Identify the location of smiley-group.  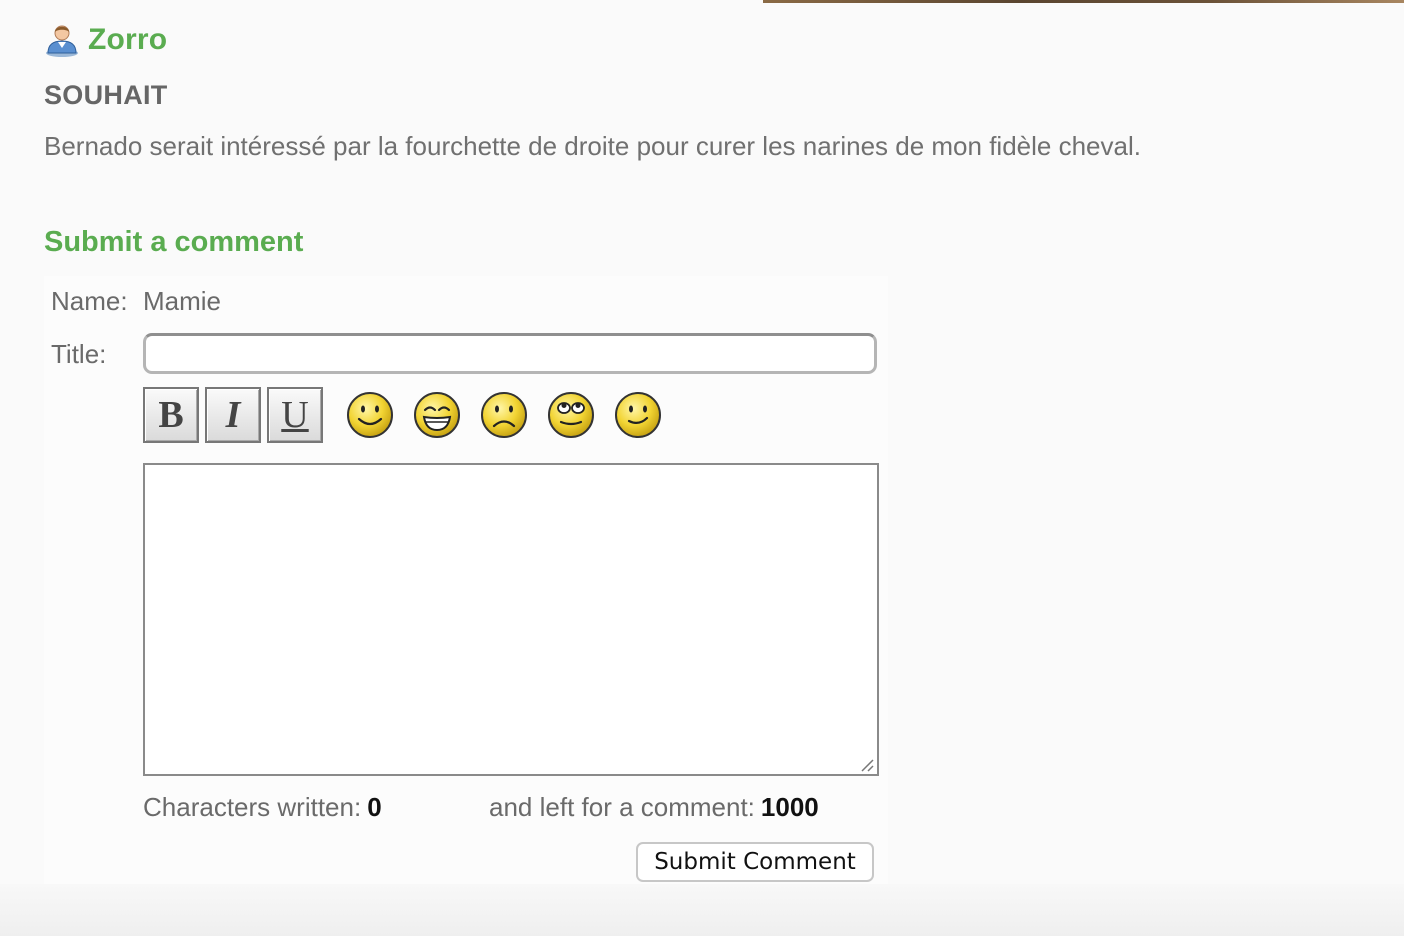
(504, 415).